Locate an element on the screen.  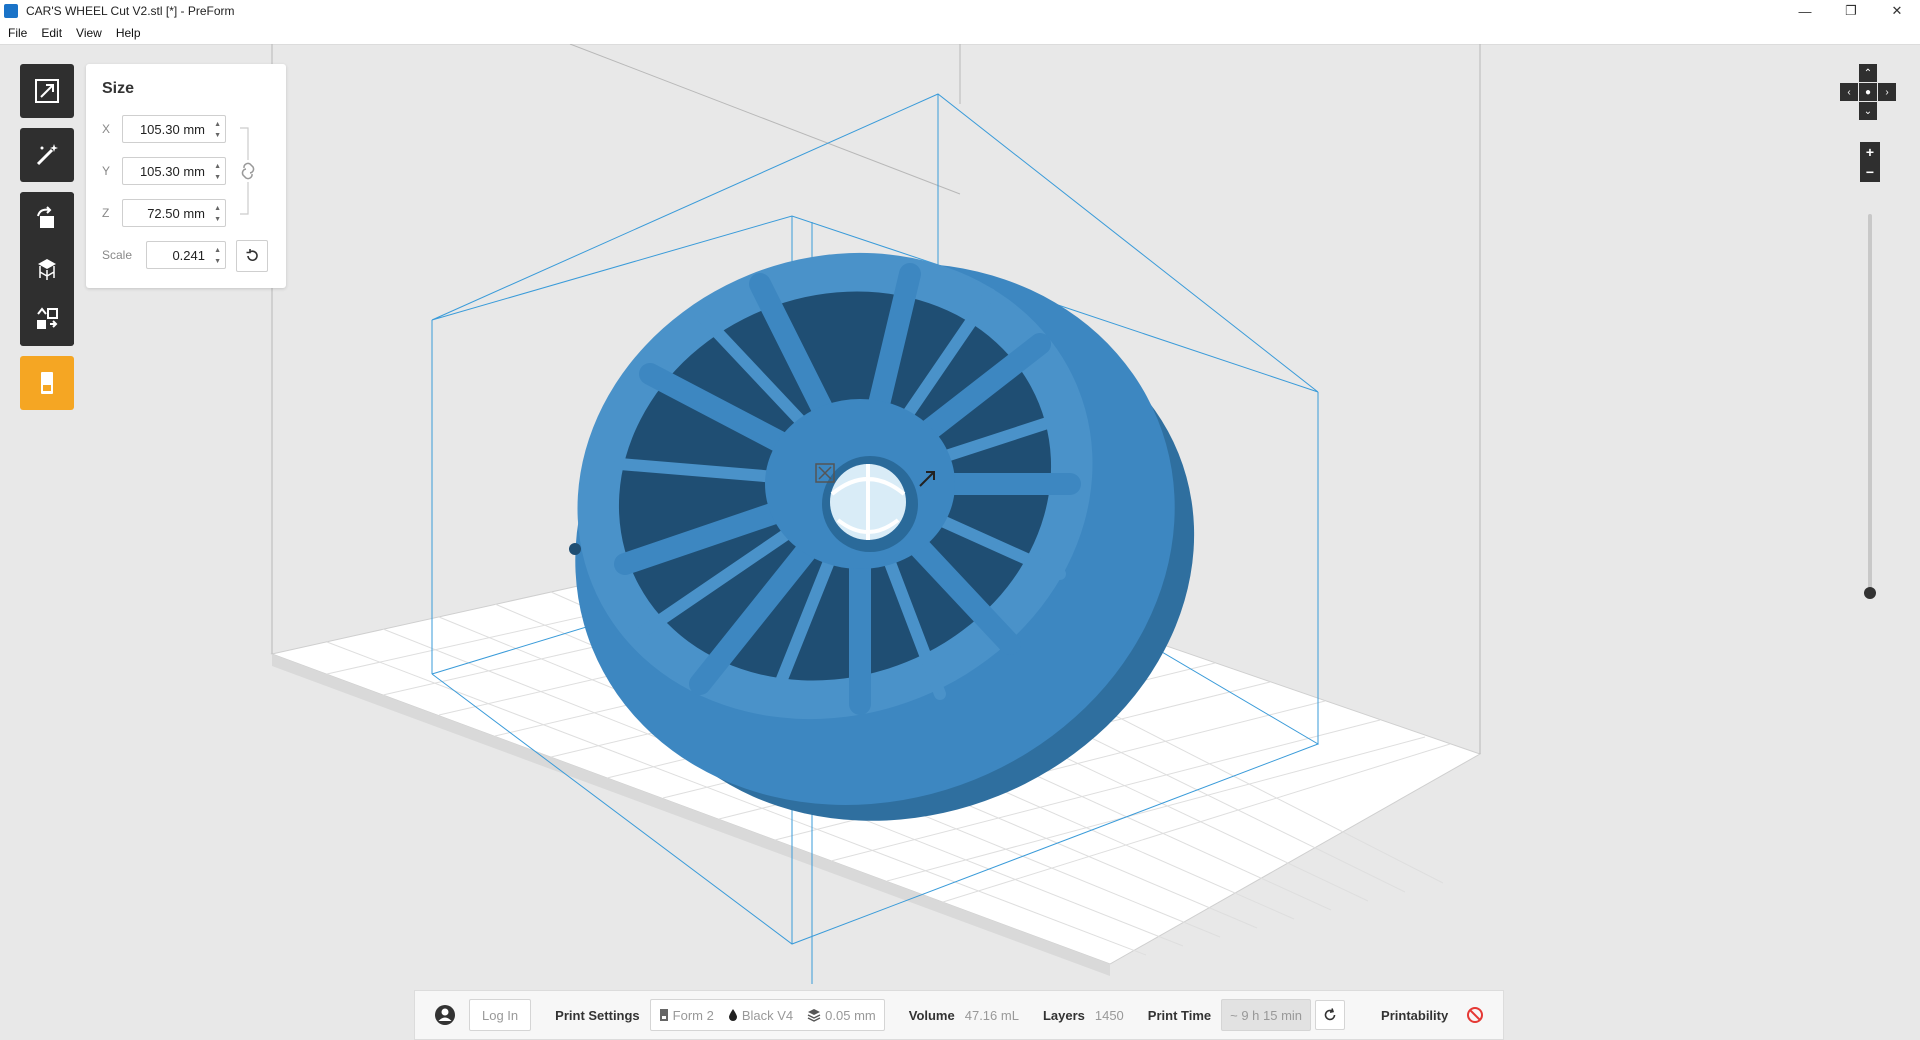
user-icon is located at coordinates (445, 1015).